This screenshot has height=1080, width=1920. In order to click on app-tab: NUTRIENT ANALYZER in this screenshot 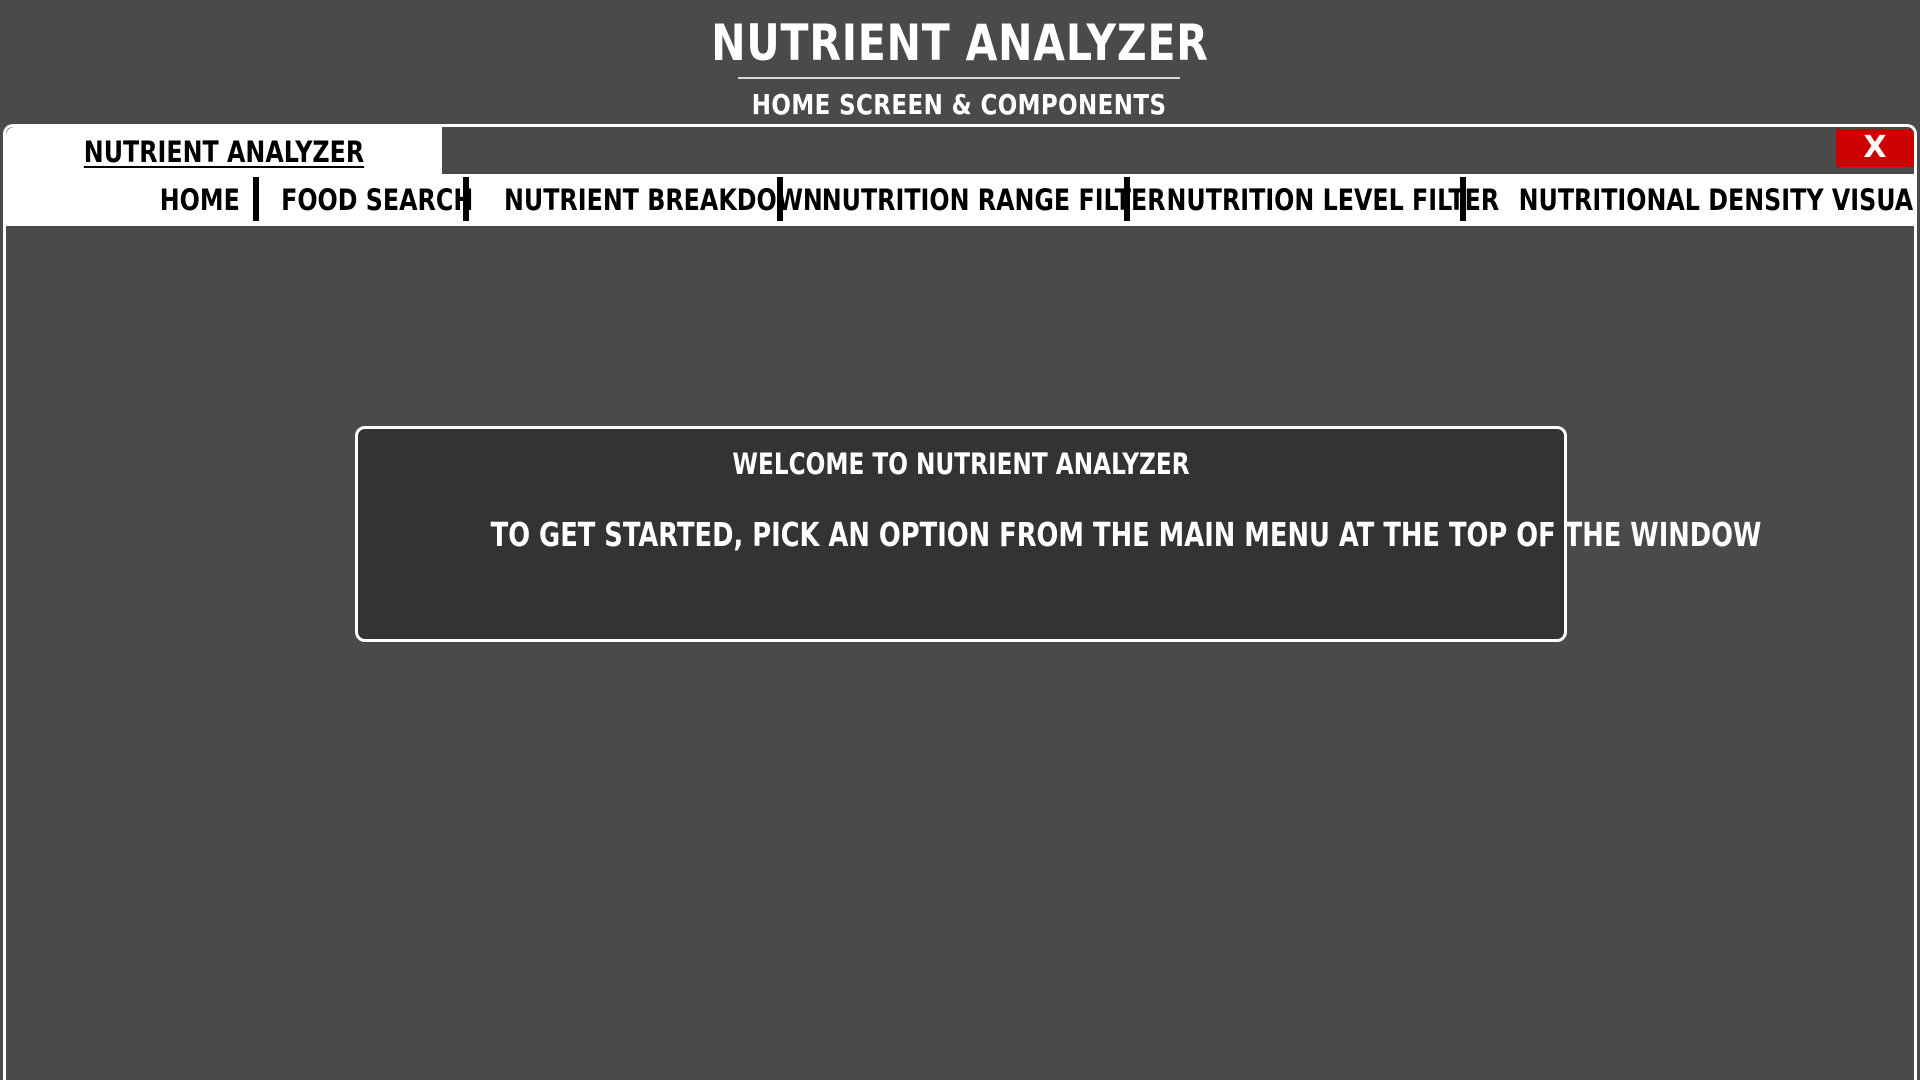, I will do `click(224, 150)`.